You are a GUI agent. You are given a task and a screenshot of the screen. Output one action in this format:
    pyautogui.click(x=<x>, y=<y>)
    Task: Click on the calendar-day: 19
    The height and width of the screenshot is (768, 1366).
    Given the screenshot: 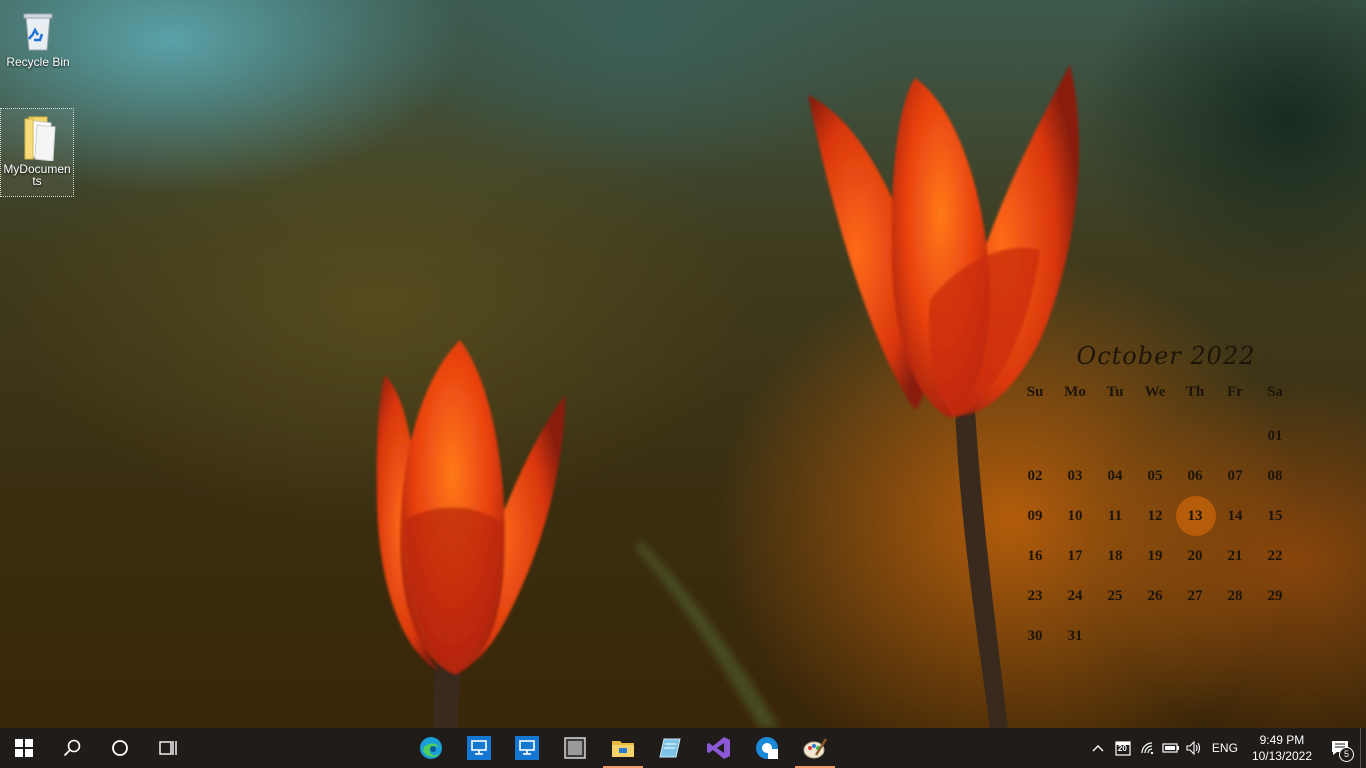 What is the action you would take?
    pyautogui.click(x=1155, y=556)
    